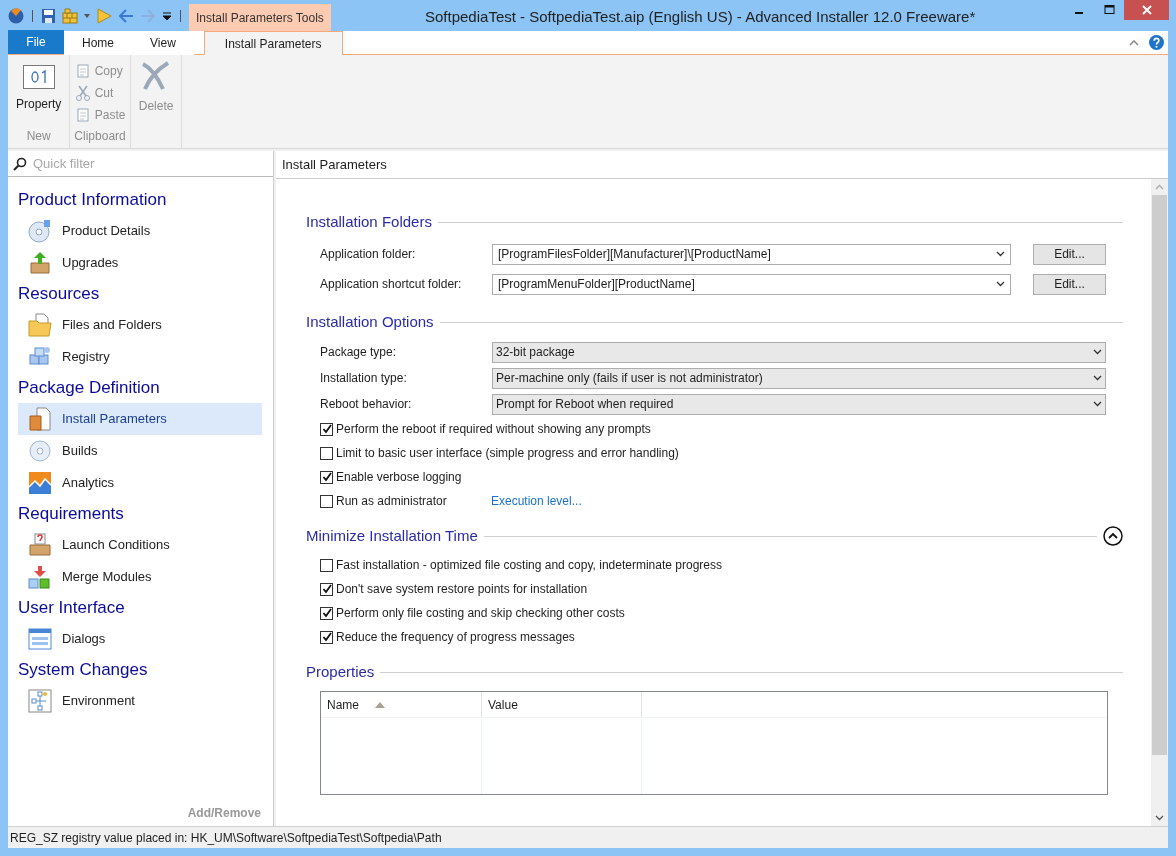 The width and height of the screenshot is (1176, 856). What do you see at coordinates (40, 577) in the screenshot?
I see `cubes-arrow-icon` at bounding box center [40, 577].